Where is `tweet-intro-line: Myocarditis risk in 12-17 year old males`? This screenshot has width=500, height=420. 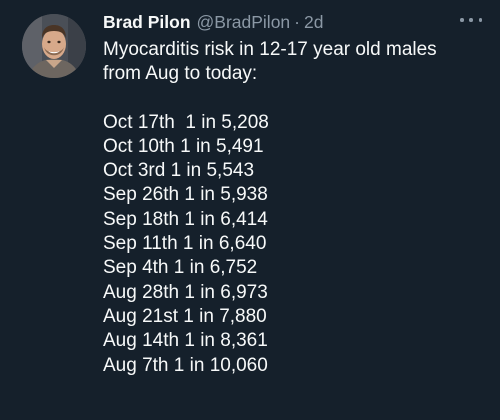
tweet-intro-line: Myocarditis risk in 12-17 year old males is located at coordinates (270, 49).